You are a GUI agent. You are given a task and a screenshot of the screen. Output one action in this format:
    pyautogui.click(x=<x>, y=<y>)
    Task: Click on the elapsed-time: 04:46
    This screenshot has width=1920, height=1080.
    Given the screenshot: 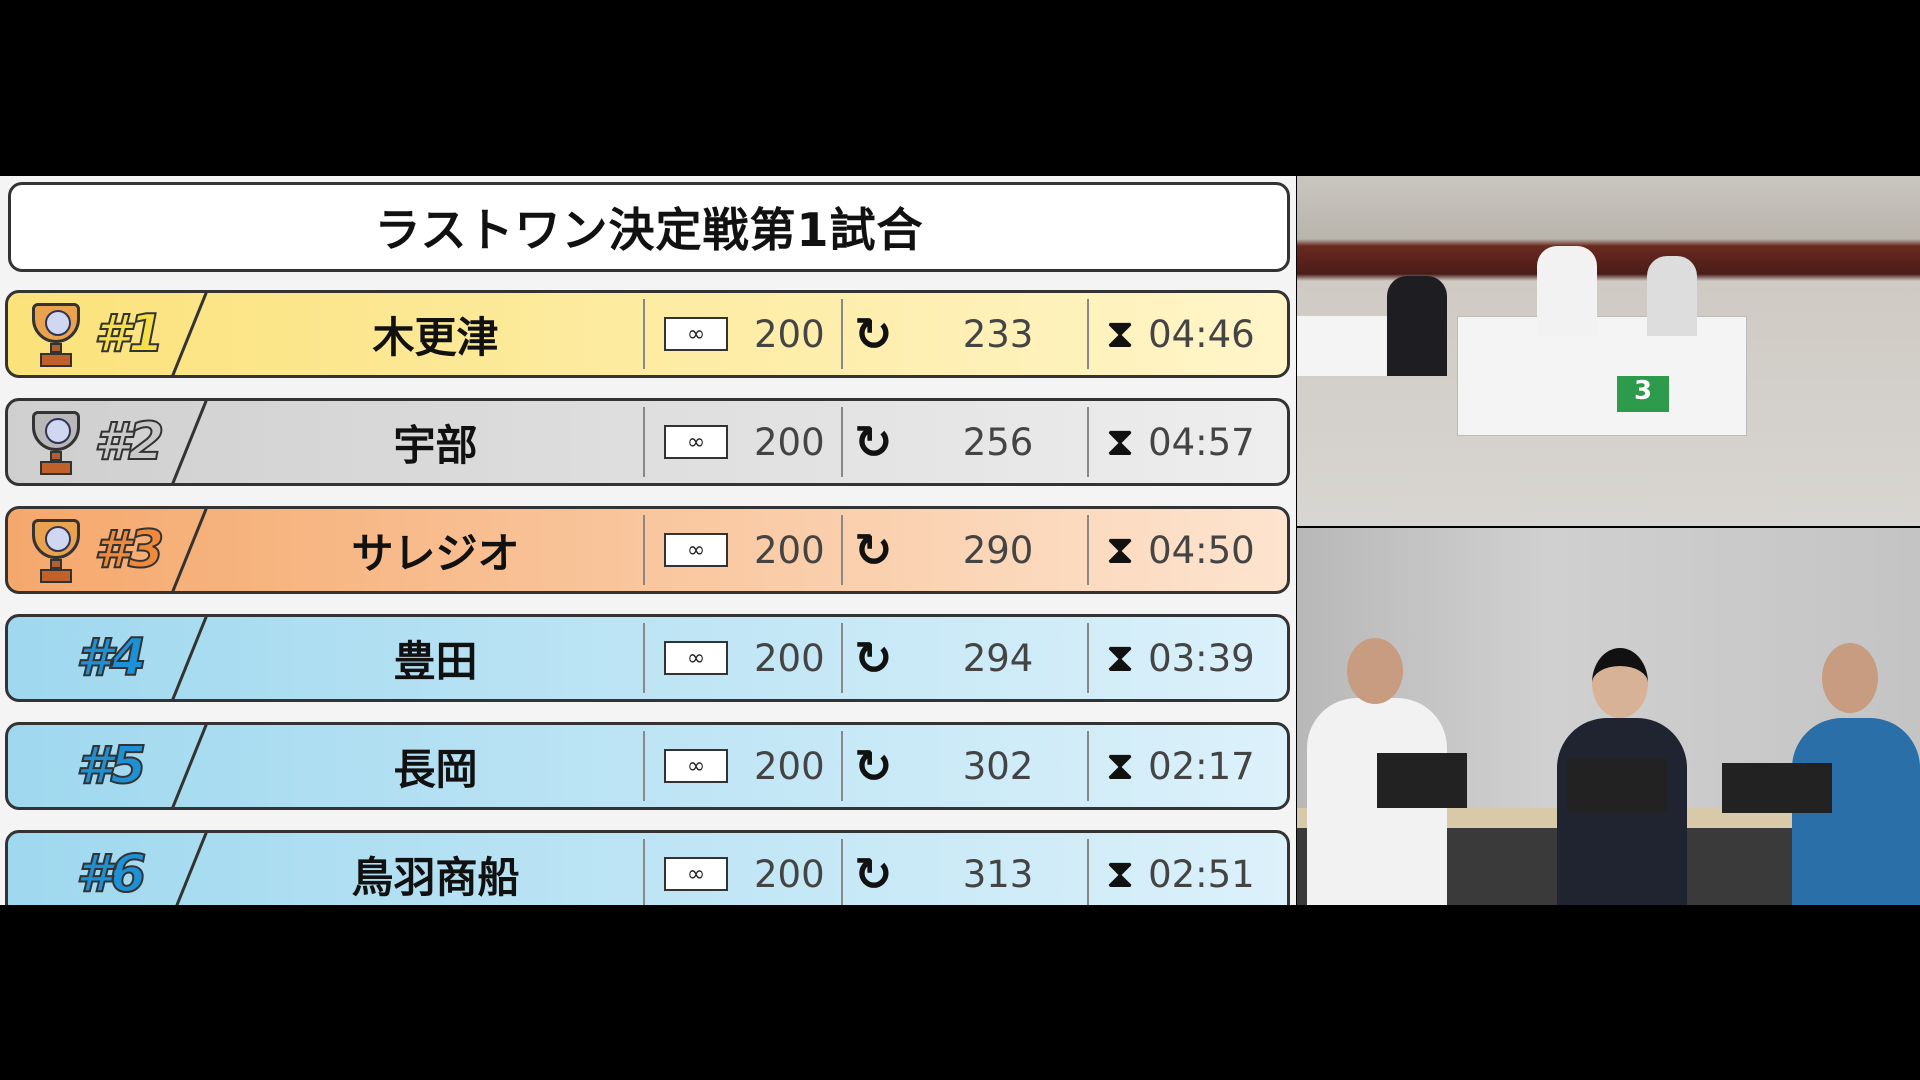 What is the action you would take?
    pyautogui.click(x=1201, y=334)
    